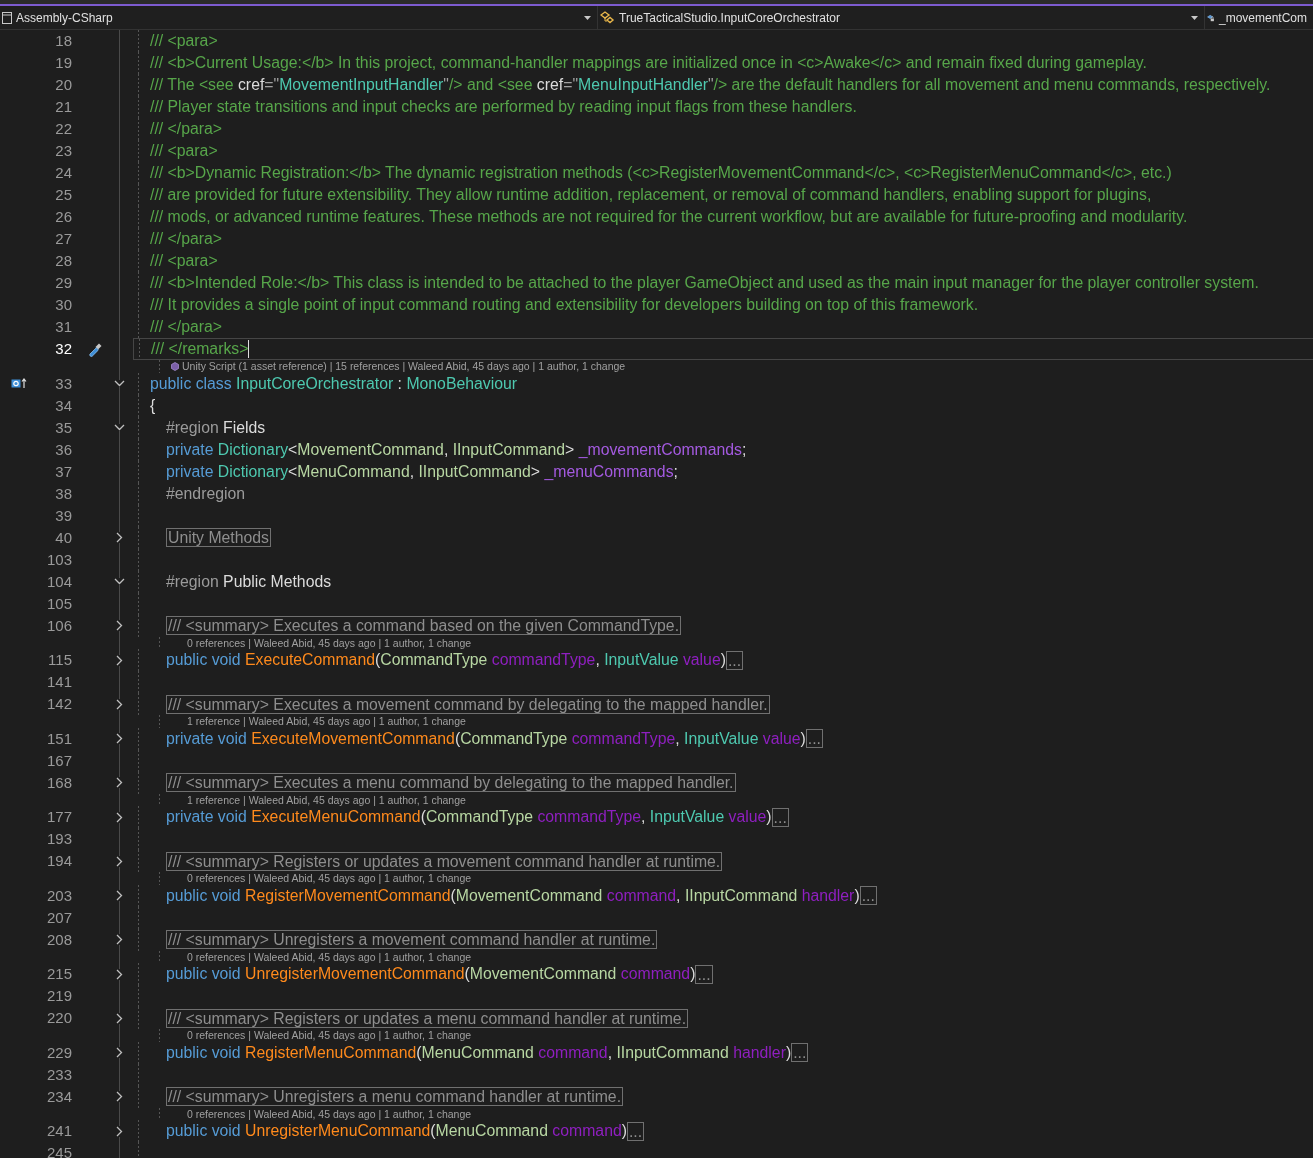  I want to click on square-up-arrow-icon, so click(19, 383).